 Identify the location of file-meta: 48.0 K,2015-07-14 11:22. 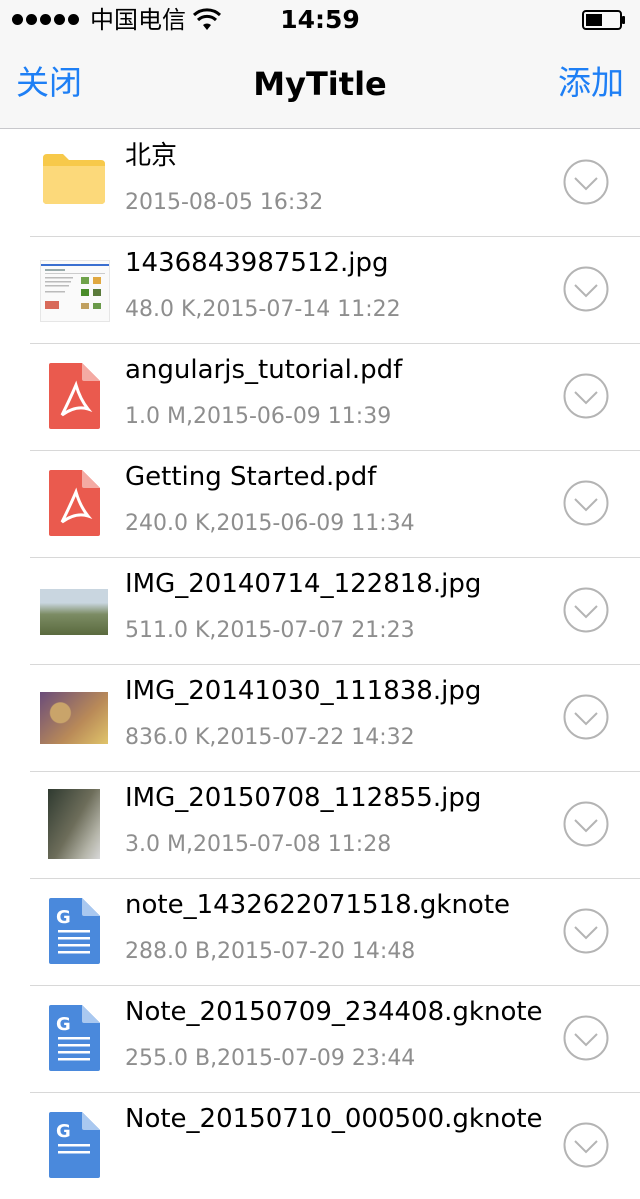
(263, 309).